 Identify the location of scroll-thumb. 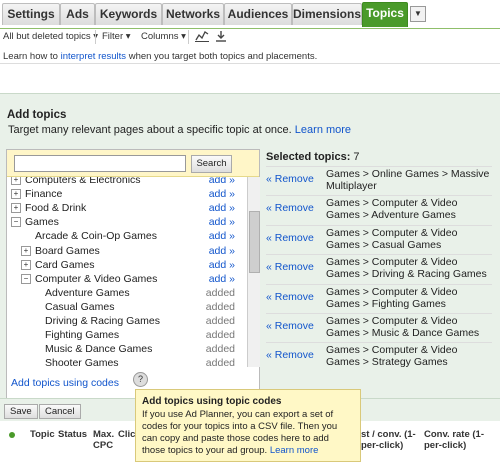
(254, 242).